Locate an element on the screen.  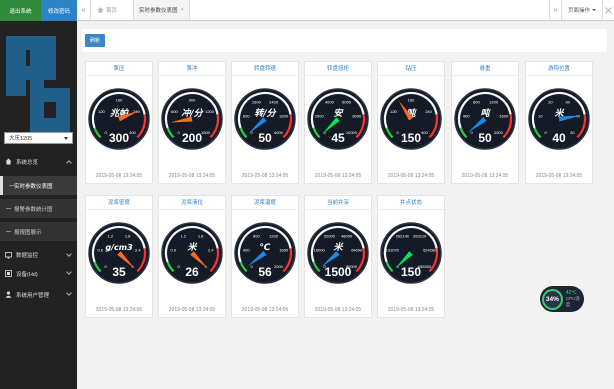
station-select: 大庆1205 is located at coordinates (38, 138).